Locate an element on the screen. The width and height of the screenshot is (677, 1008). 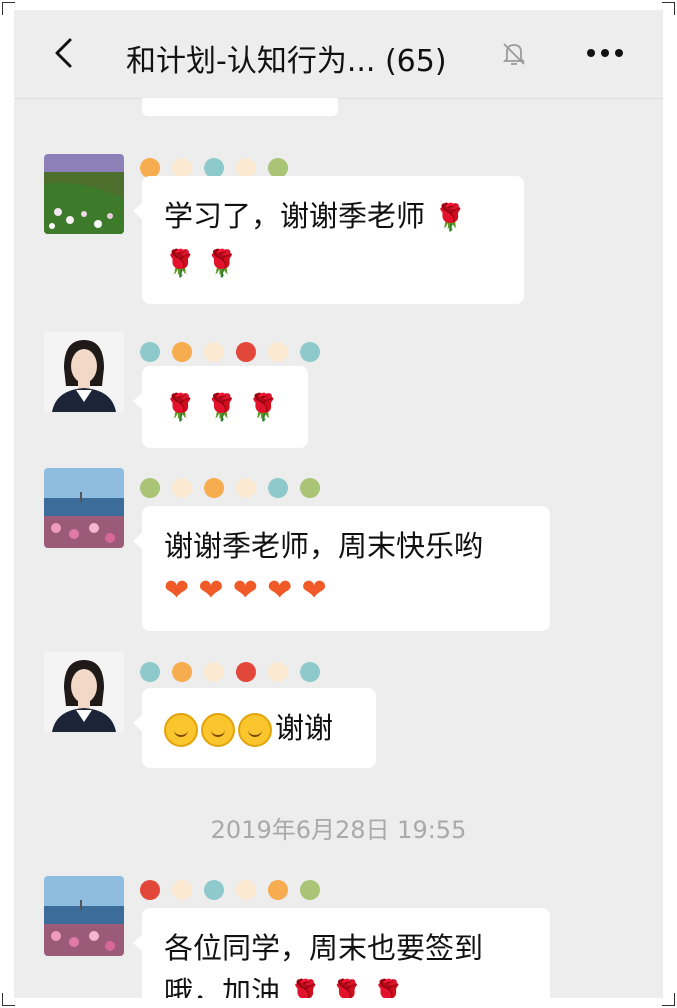
message-bubble: 谢谢季老师，周末快乐哟 ❤ ❤ ❤ ❤ ❤ is located at coordinates (341, 568).